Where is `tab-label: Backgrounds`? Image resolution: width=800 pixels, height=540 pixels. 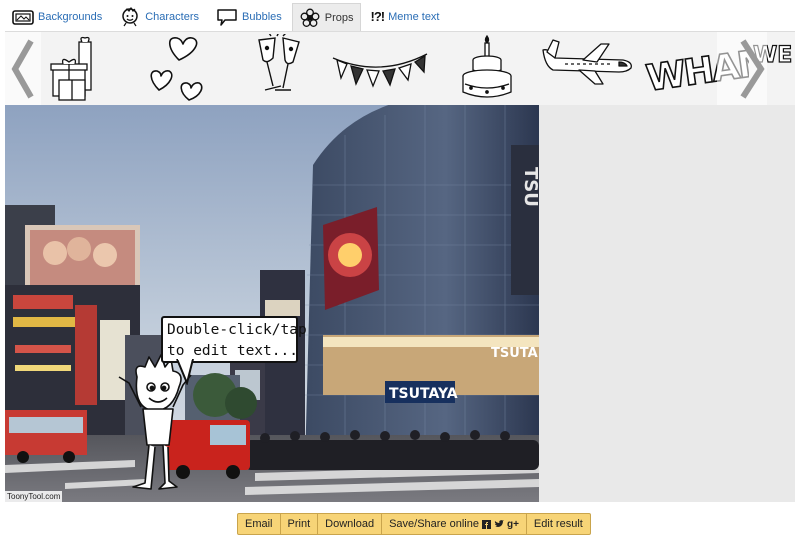
tab-label: Backgrounds is located at coordinates (70, 16).